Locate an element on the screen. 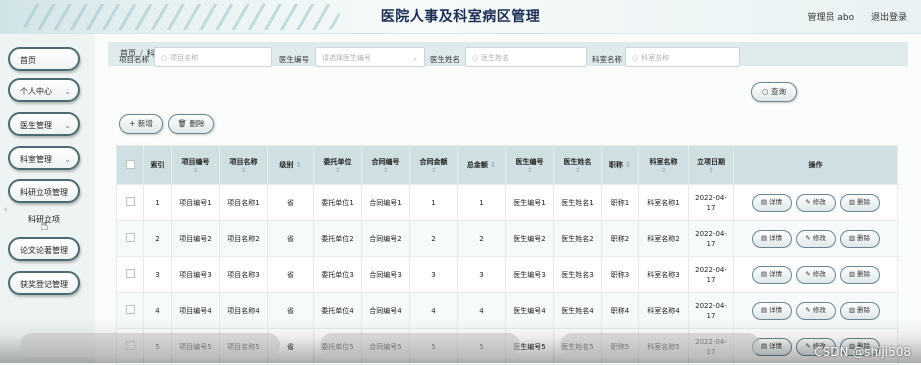 The width and height of the screenshot is (921, 365). watermark: CSDN @shiji508 is located at coordinates (862, 352).